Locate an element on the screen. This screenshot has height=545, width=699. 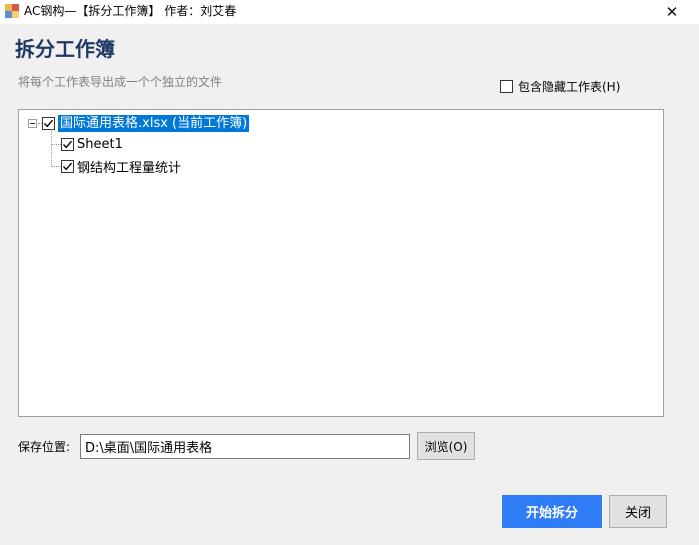
tree-node-sheet: 钢结构工程量统计 is located at coordinates (121, 166).